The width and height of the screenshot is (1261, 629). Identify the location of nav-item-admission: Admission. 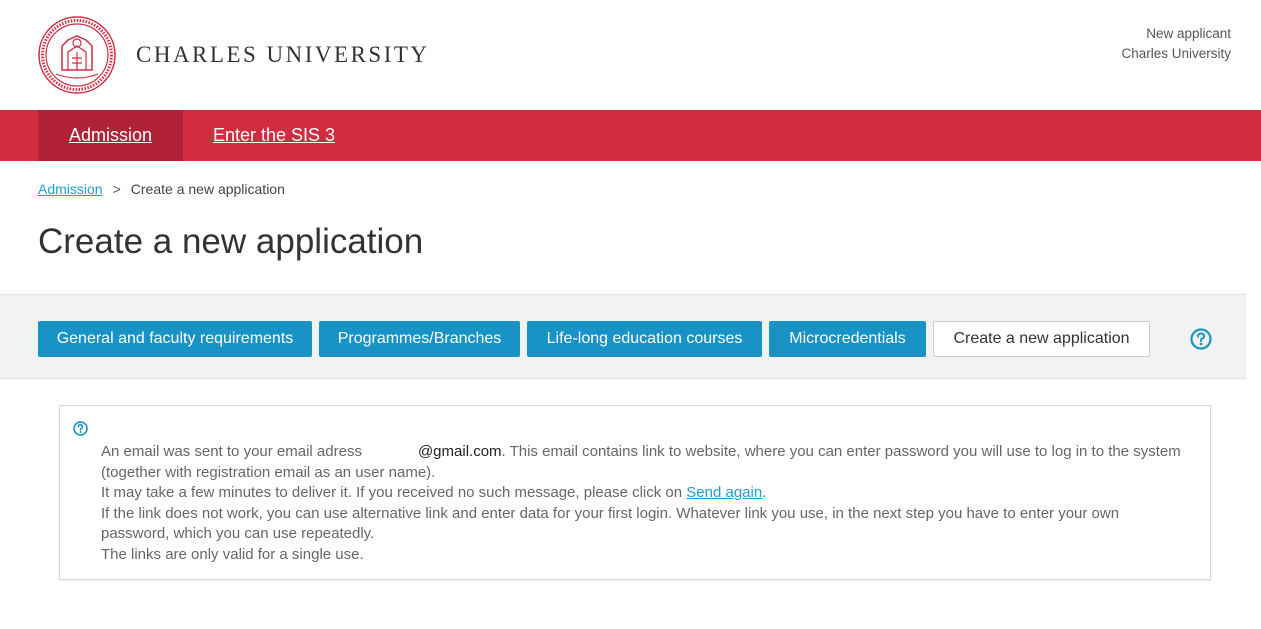
(110, 135).